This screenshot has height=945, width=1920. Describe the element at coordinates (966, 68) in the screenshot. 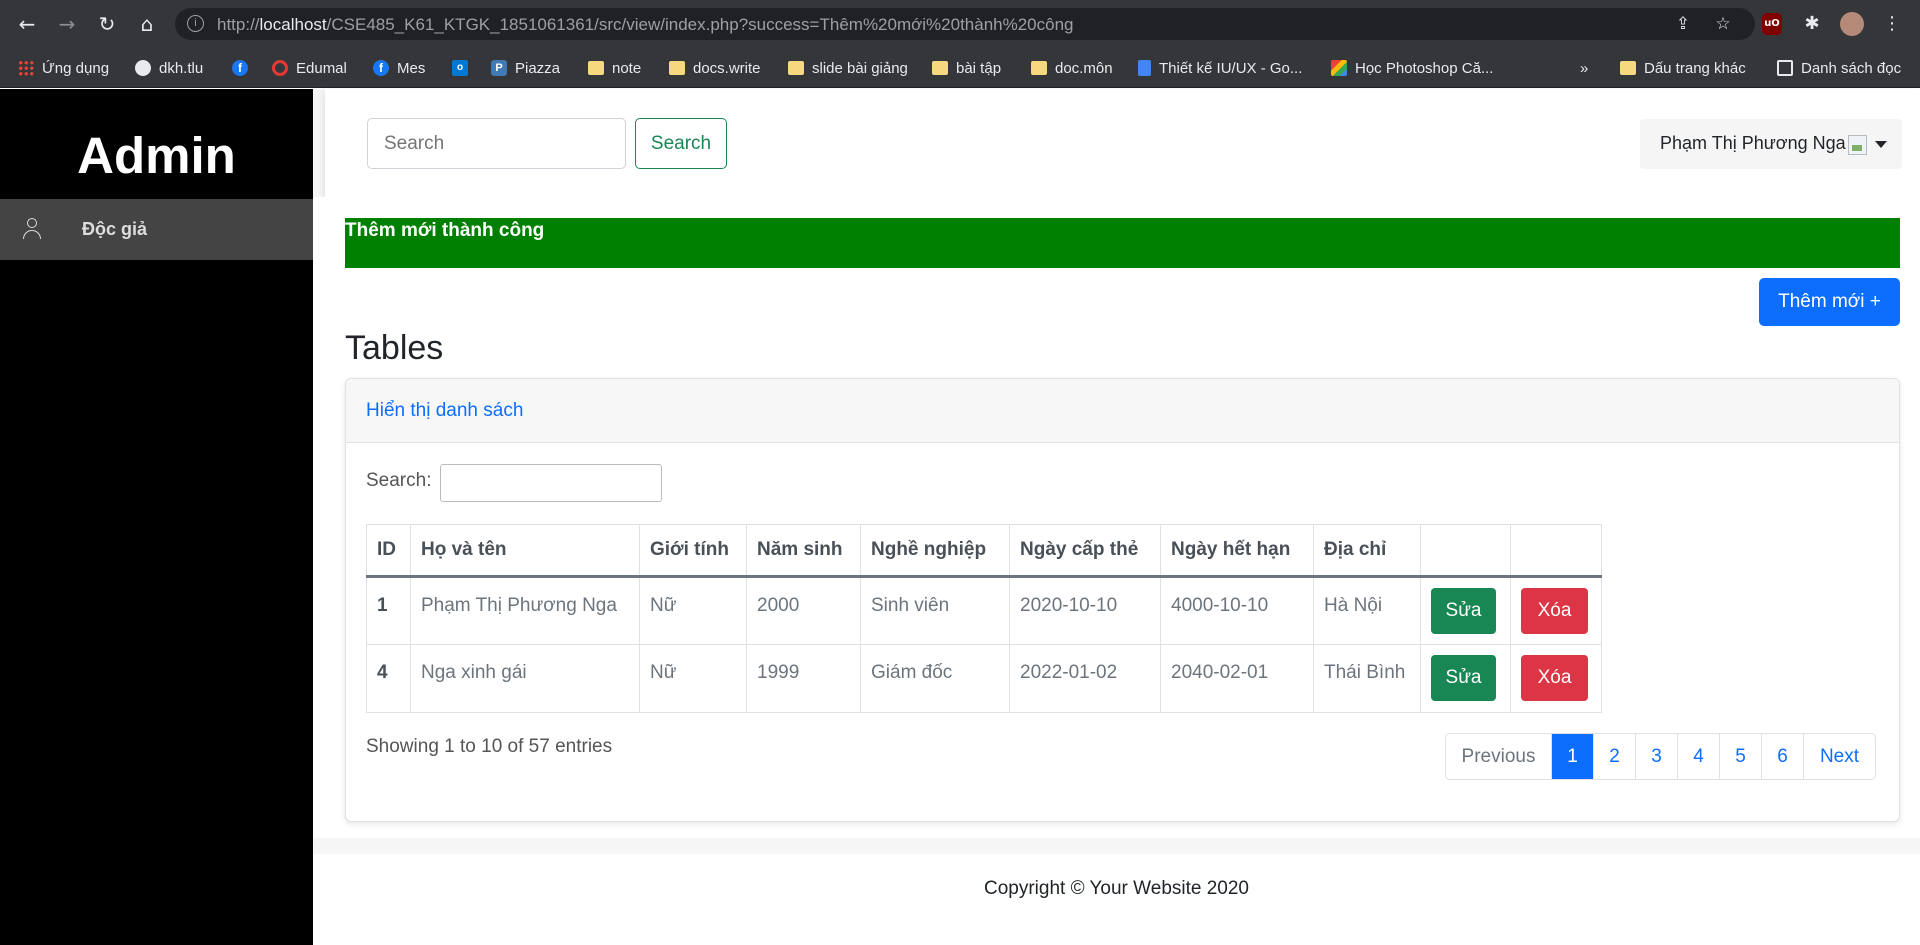

I see `bookmark-bai-tap: bài tập` at that location.